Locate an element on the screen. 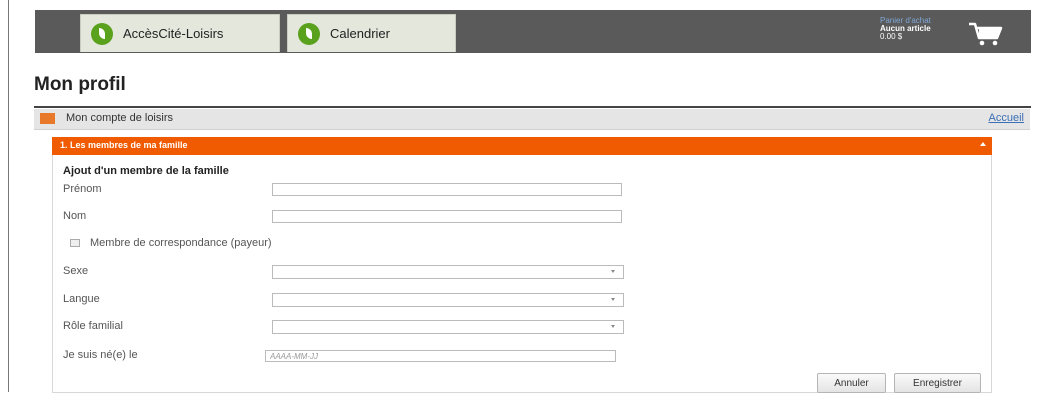  last-name-input is located at coordinates (447, 216).